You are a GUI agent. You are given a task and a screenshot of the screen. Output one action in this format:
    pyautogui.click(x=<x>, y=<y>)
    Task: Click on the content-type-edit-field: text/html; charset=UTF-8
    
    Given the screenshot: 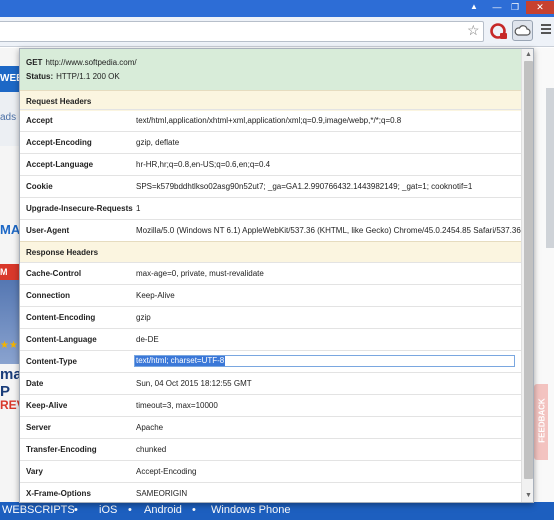 What is the action you would take?
    pyautogui.click(x=324, y=361)
    